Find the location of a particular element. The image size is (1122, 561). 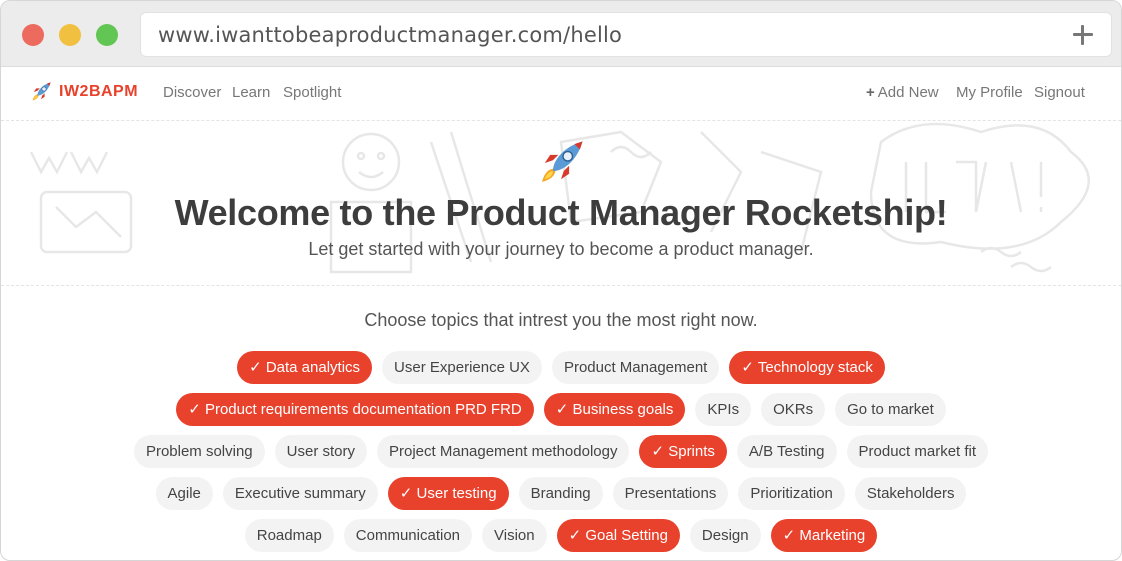

plus-icon: + is located at coordinates (870, 92).